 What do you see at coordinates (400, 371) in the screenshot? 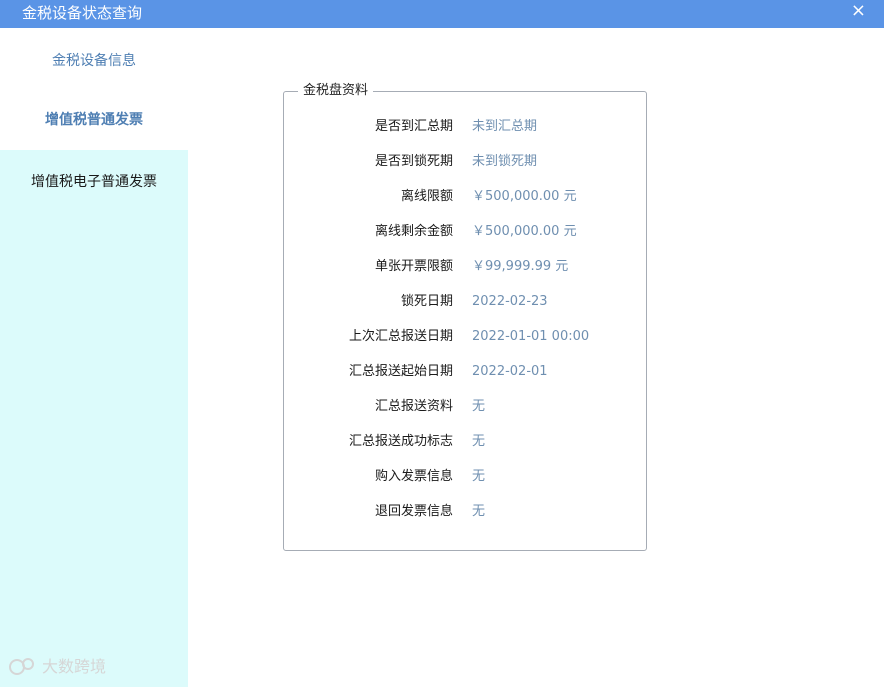
I see `info-label: 汇总报送起始日期` at bounding box center [400, 371].